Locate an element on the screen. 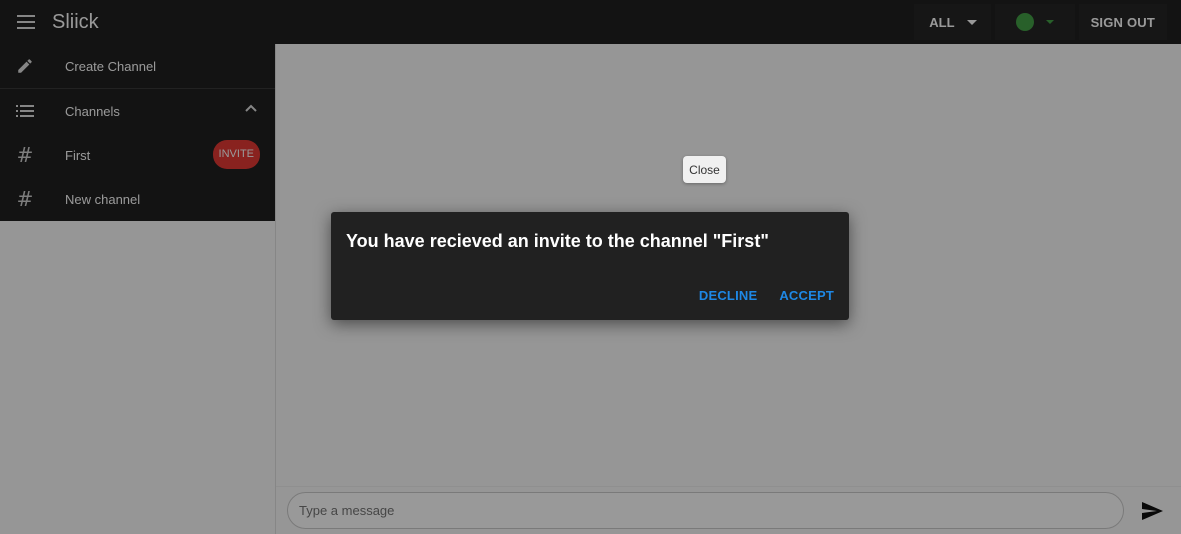 The image size is (1181, 534). dialog-actions: DECLINE ACCEPT is located at coordinates (755, 295).